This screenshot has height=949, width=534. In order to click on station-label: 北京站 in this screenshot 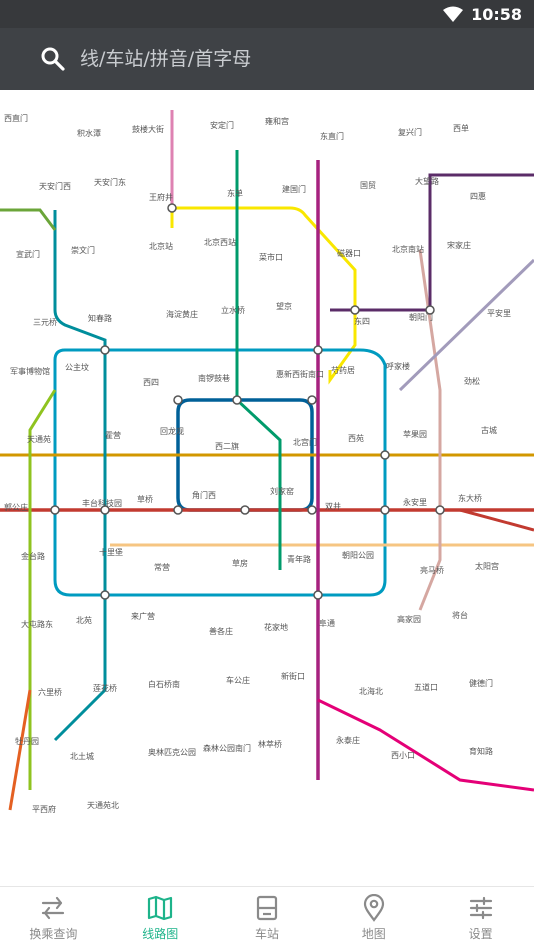, I will do `click(161, 246)`.